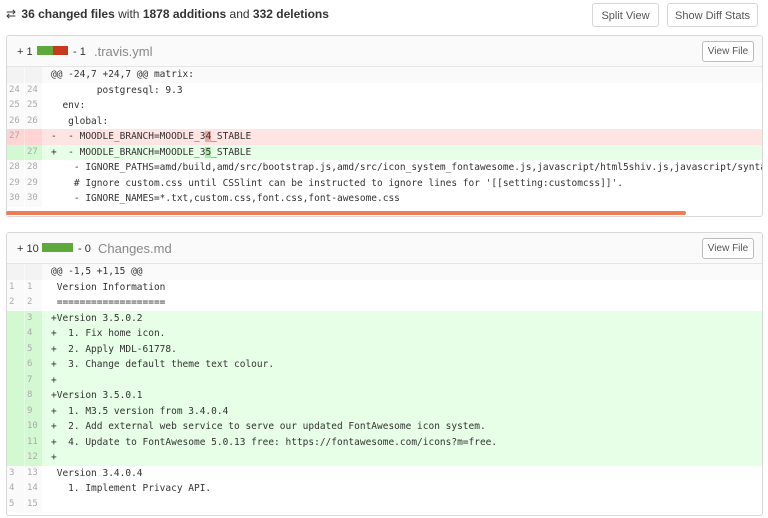 The height and width of the screenshot is (518, 768). I want to click on added-line: 12 +, so click(384, 458).